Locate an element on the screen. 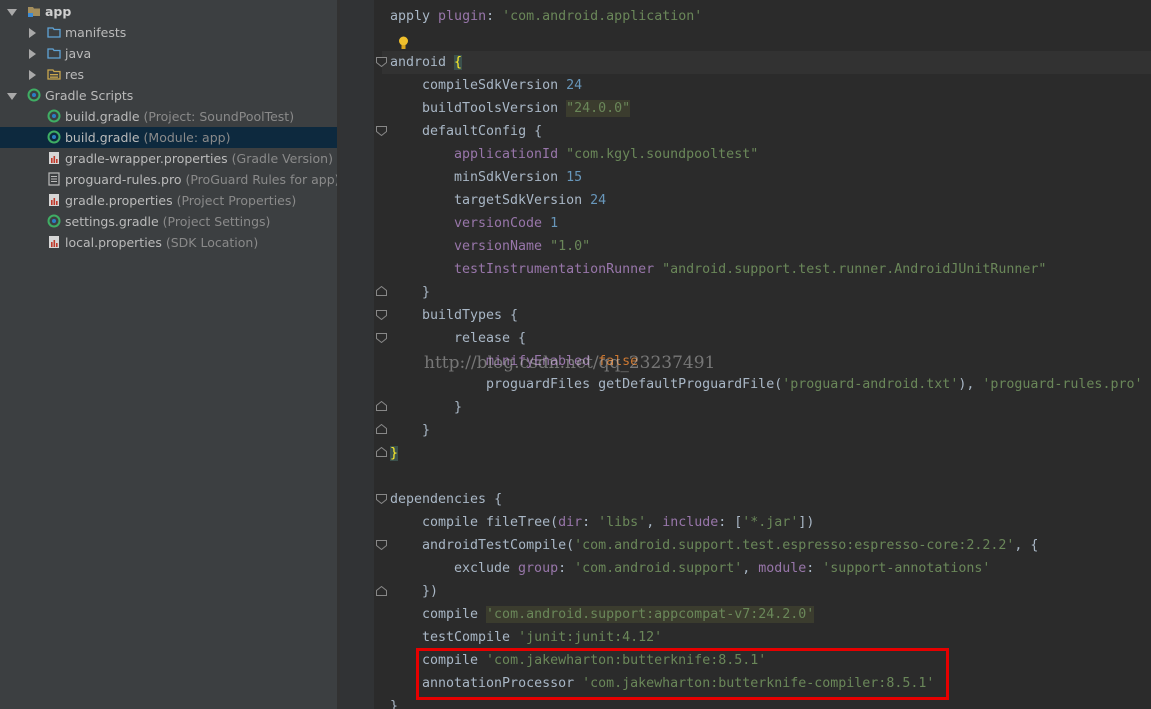  tree-item-app: app is located at coordinates (168, 11).